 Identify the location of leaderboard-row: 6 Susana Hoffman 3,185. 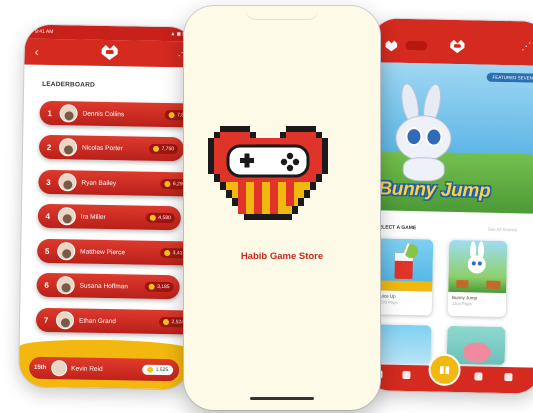
(108, 286).